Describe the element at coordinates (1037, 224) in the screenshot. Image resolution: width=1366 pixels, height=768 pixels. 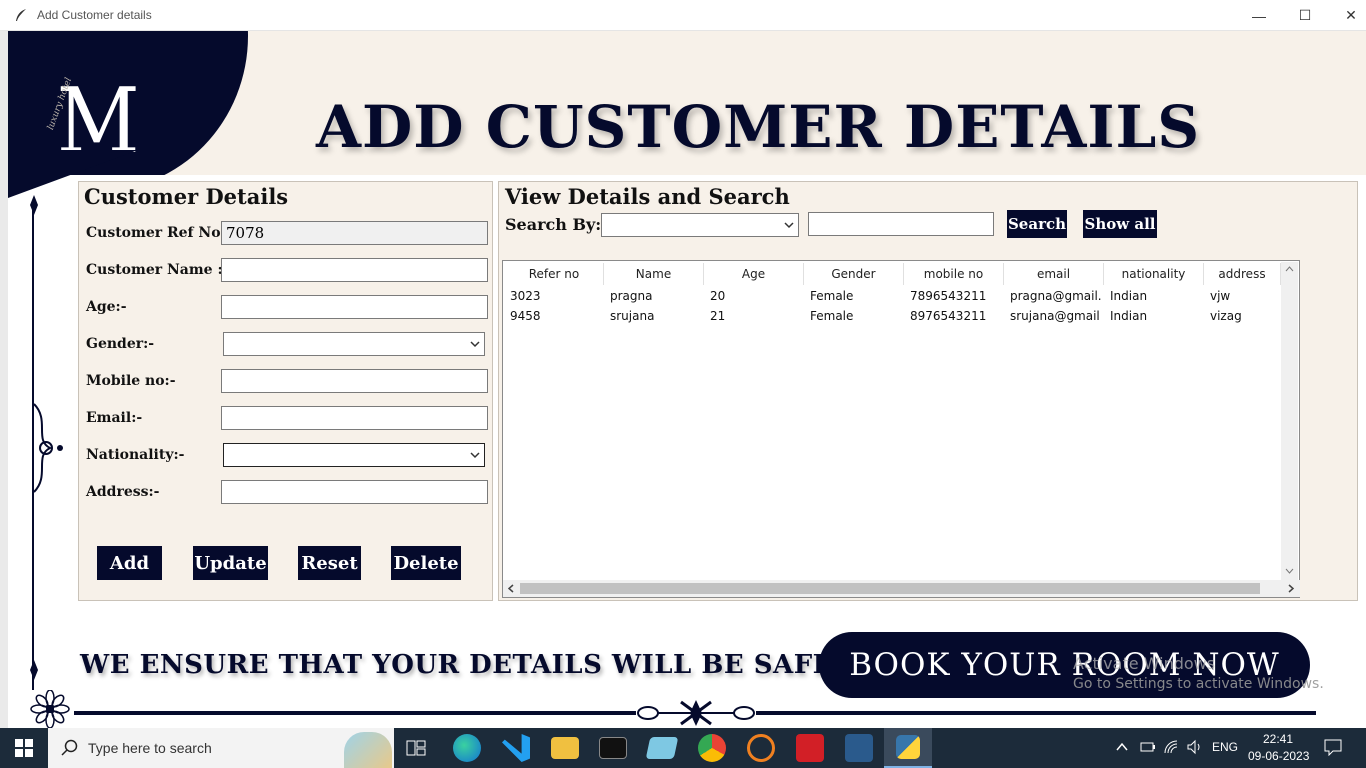
I see `search-button: Search` at that location.